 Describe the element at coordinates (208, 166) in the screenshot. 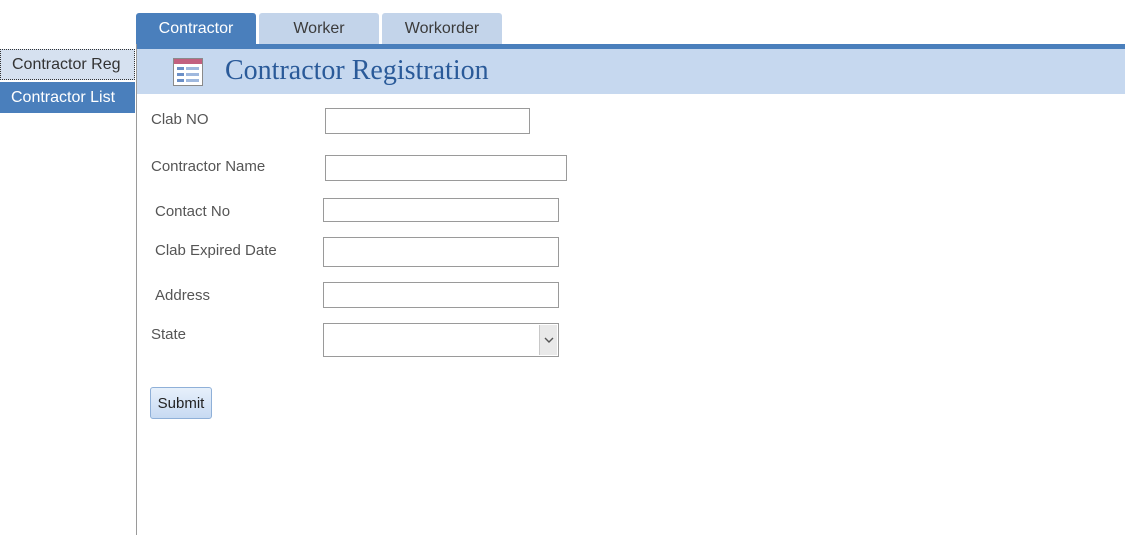

I see `contractor-name-label: Contractor Name` at that location.